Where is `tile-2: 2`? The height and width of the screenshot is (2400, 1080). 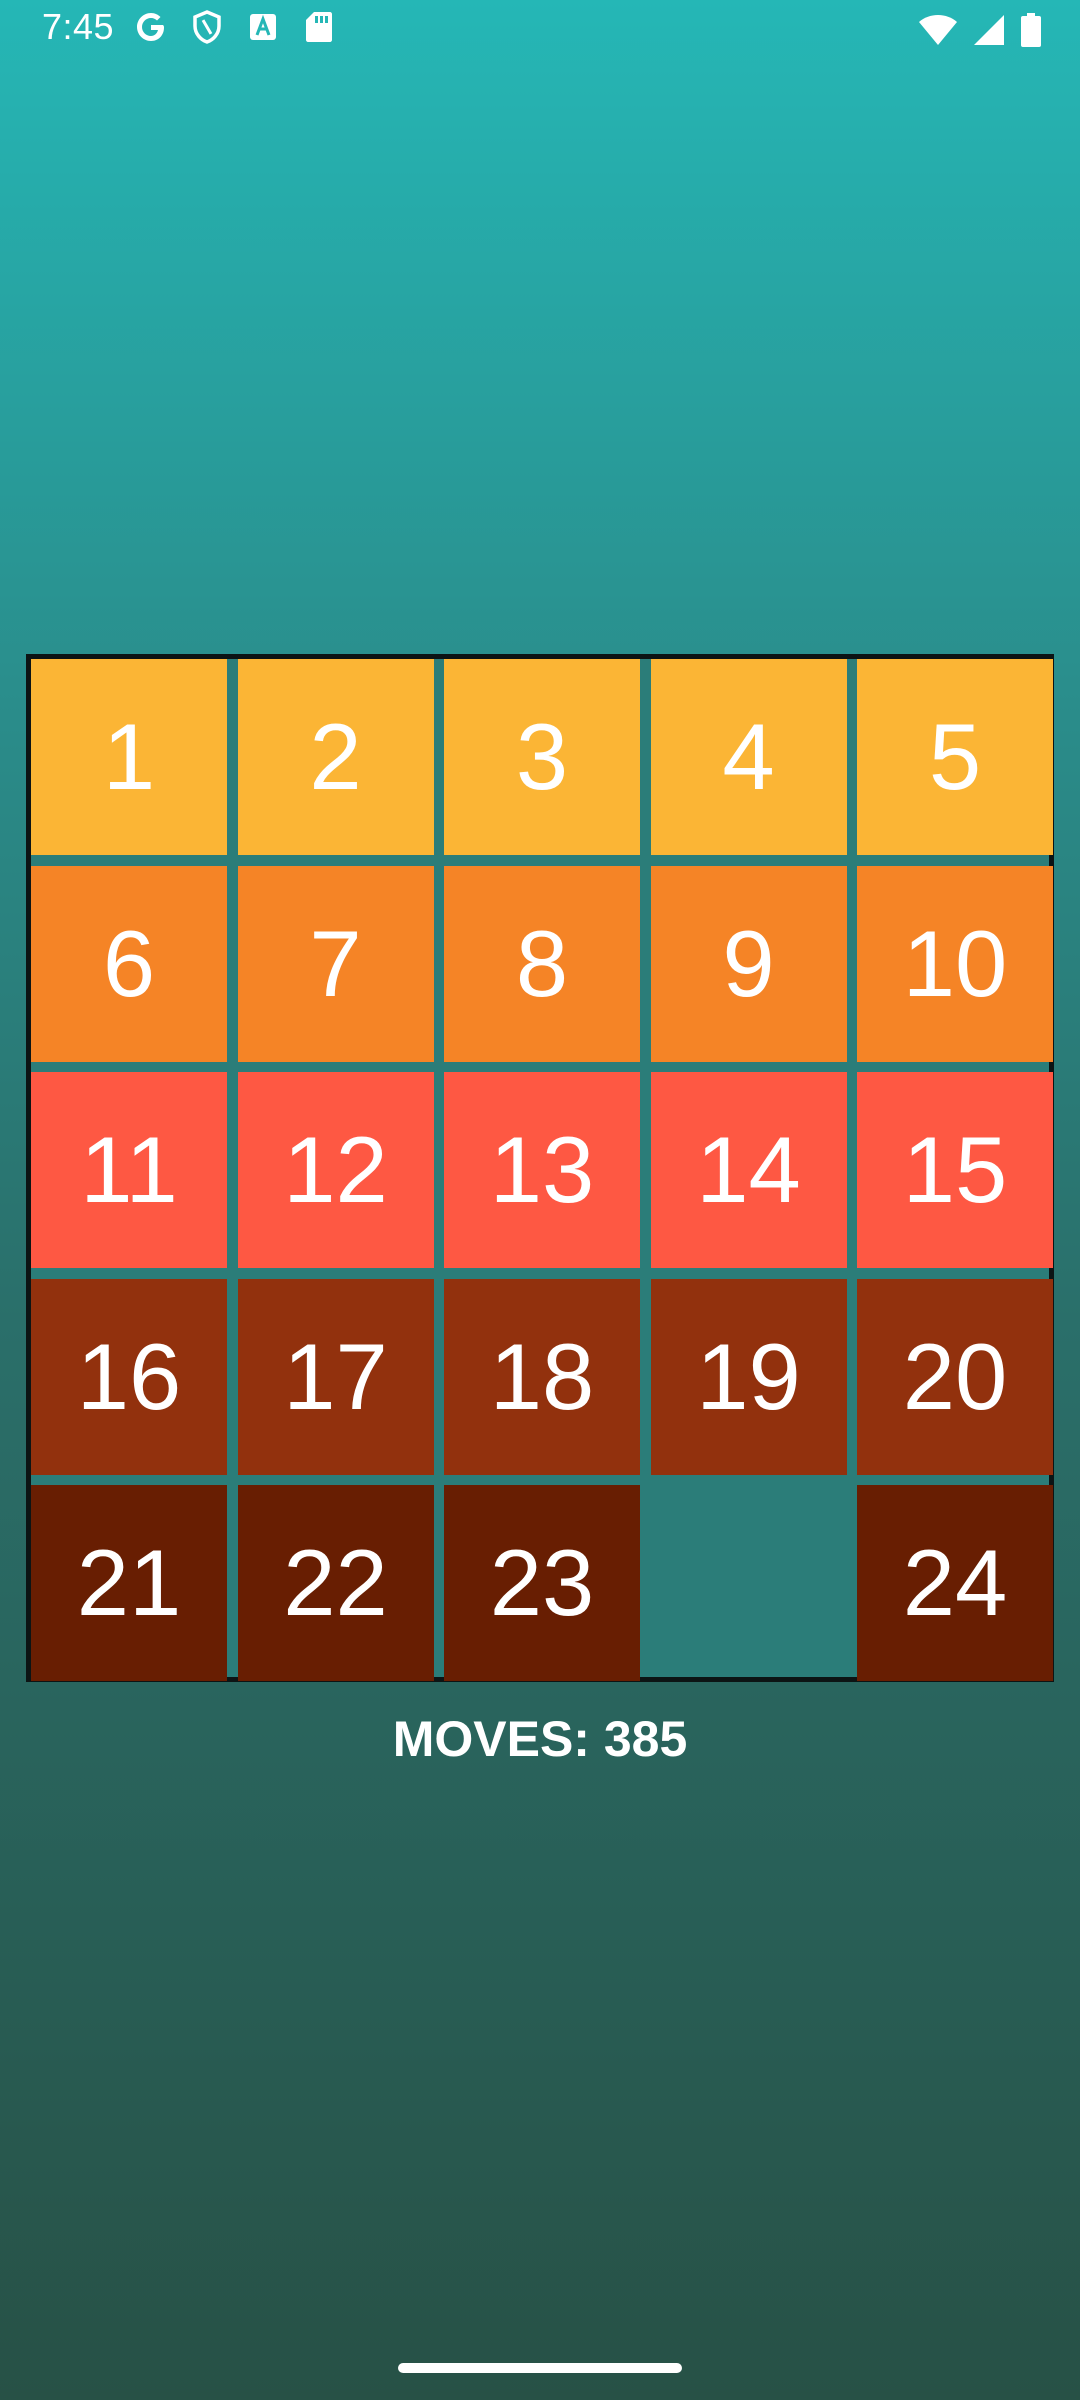
tile-2: 2 is located at coordinates (335, 757).